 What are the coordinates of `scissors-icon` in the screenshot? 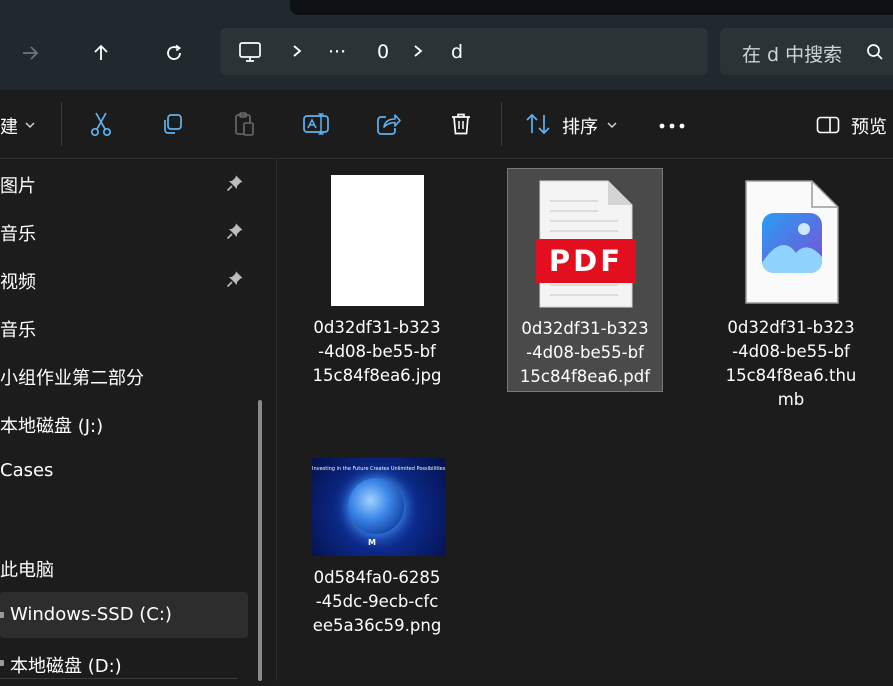 It's located at (101, 124).